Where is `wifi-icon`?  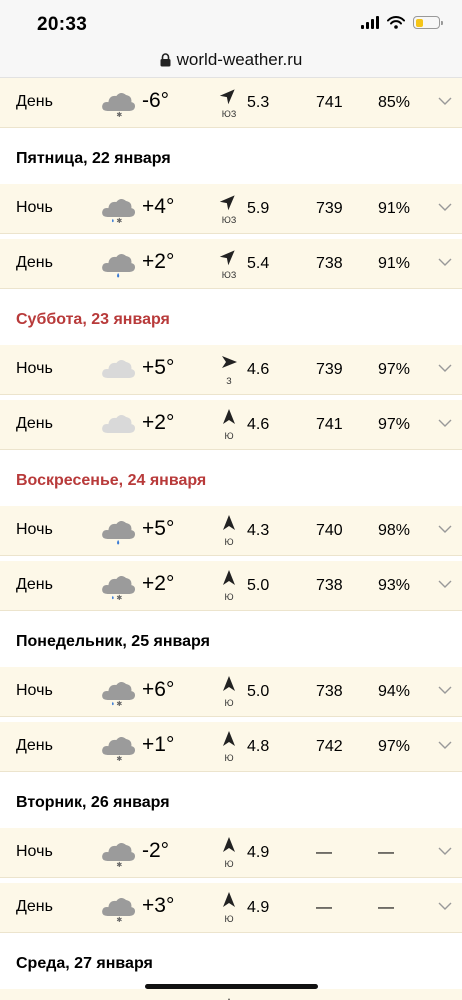 wifi-icon is located at coordinates (396, 22).